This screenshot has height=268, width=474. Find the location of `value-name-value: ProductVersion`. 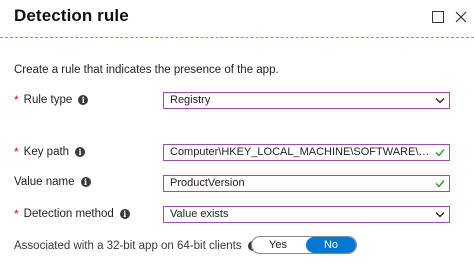

value-name-value: ProductVersion is located at coordinates (207, 183).